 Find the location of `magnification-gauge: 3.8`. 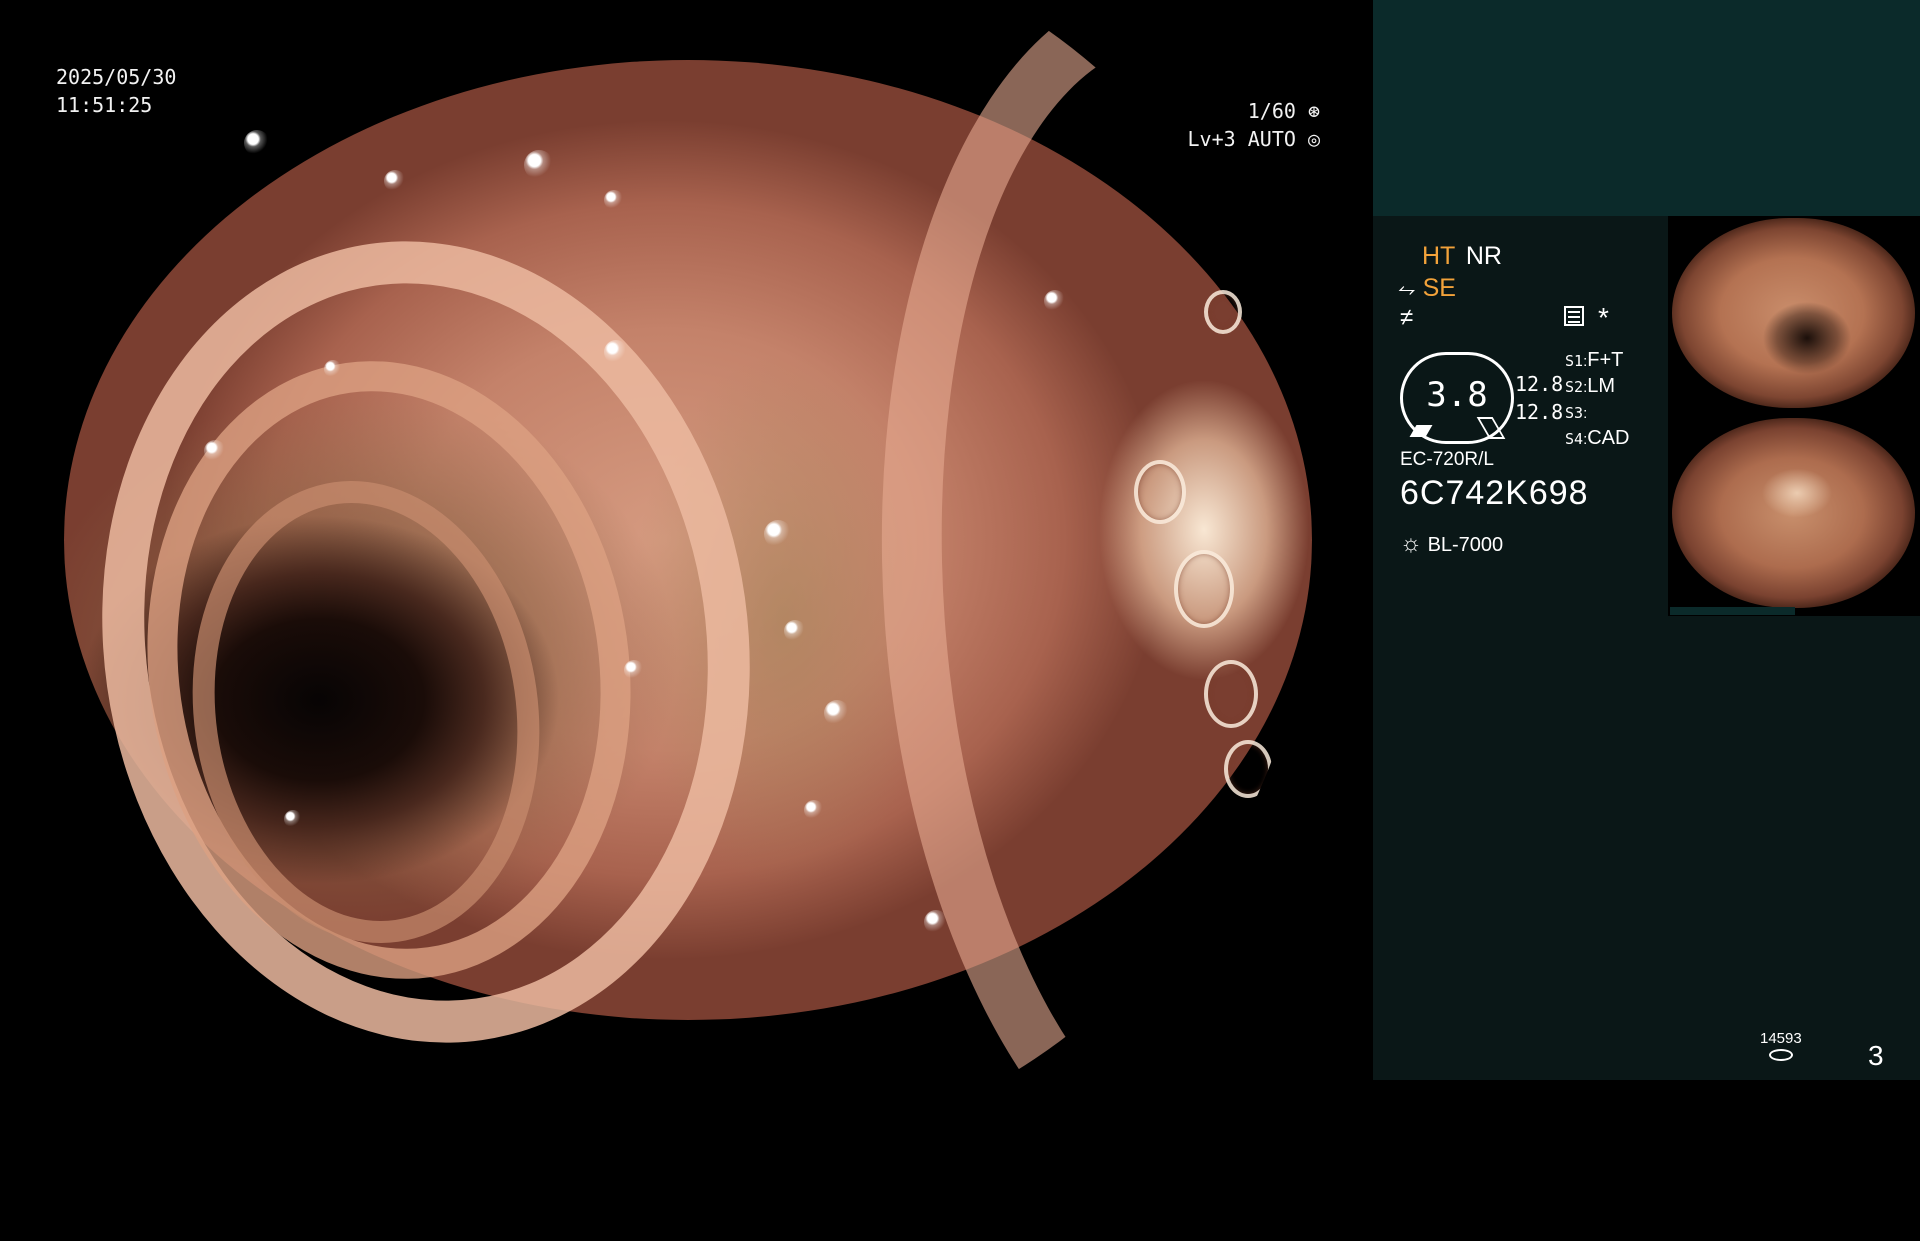

magnification-gauge: 3.8 is located at coordinates (1457, 398).